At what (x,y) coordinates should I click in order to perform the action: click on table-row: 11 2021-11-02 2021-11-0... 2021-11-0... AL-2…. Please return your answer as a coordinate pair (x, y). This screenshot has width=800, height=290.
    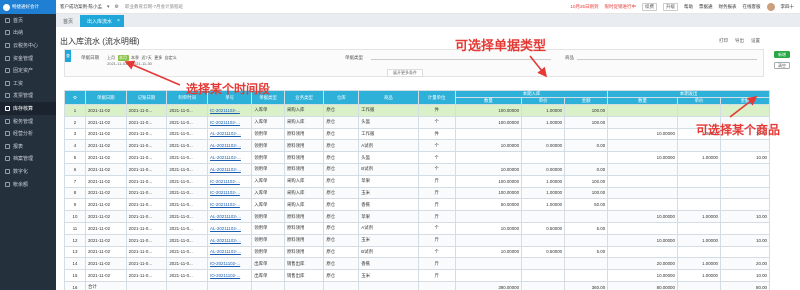
    Looking at the image, I should click on (417, 228).